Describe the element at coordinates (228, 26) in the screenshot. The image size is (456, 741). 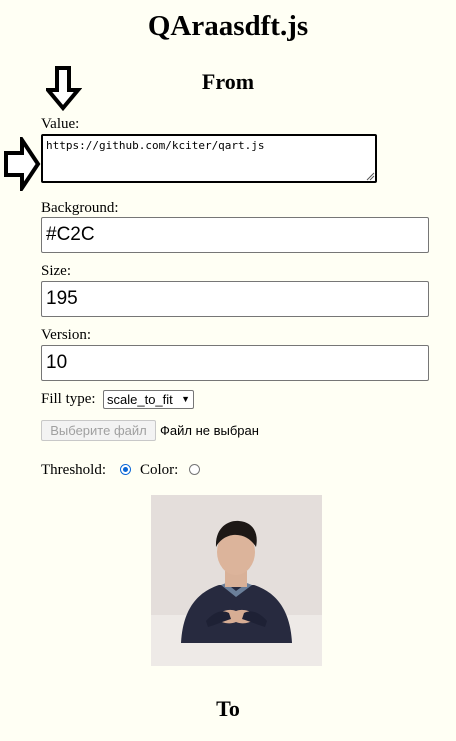
I see `page-title: QAraasdft.js` at that location.